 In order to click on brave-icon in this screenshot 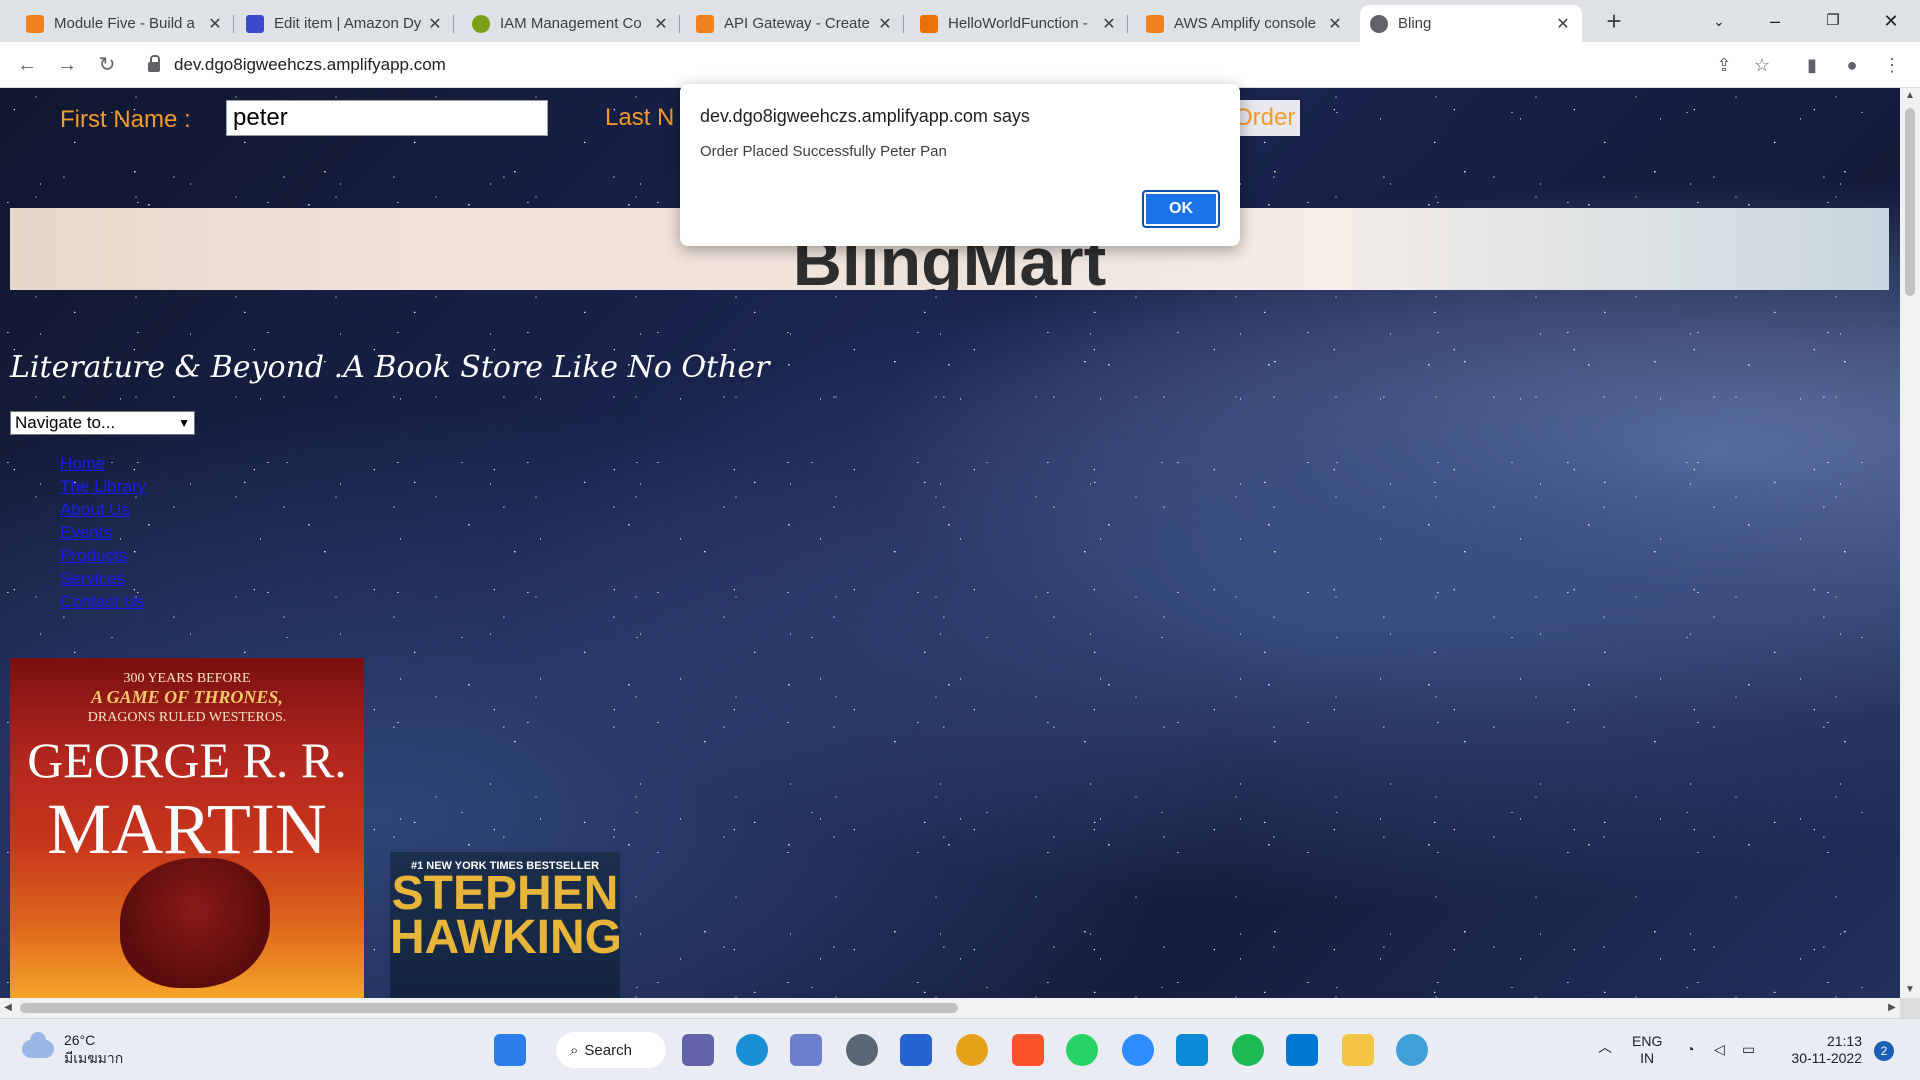, I will do `click(1028, 1050)`.